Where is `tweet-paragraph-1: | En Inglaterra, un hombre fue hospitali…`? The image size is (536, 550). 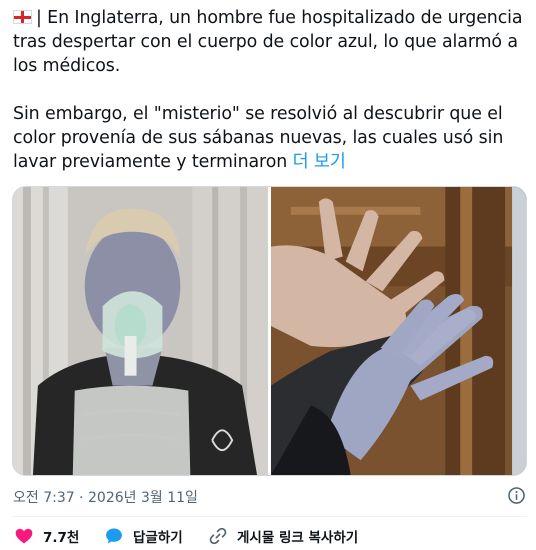 tweet-paragraph-1: | En Inglaterra, un hombre fue hospitali… is located at coordinates (270, 42).